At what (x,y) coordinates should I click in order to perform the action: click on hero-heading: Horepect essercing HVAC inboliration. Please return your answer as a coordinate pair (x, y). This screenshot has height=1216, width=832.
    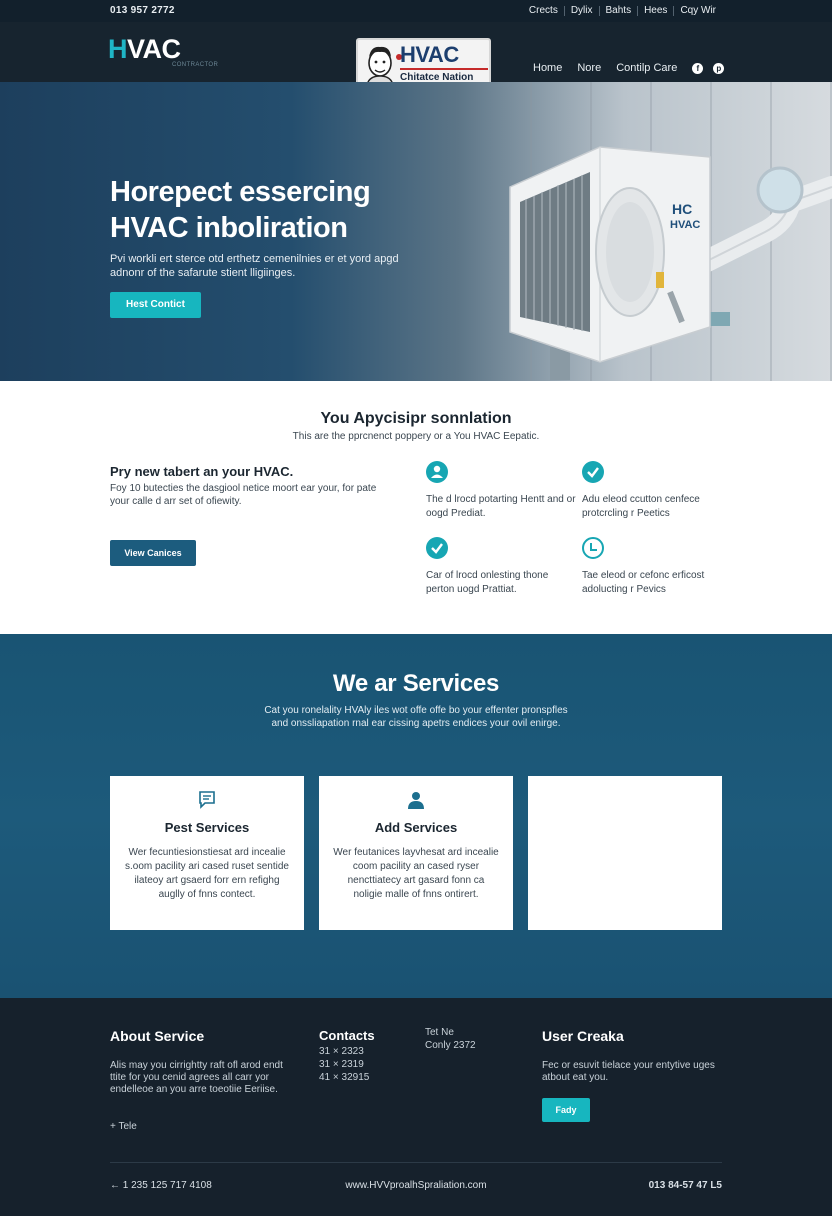
    Looking at the image, I should click on (240, 210).